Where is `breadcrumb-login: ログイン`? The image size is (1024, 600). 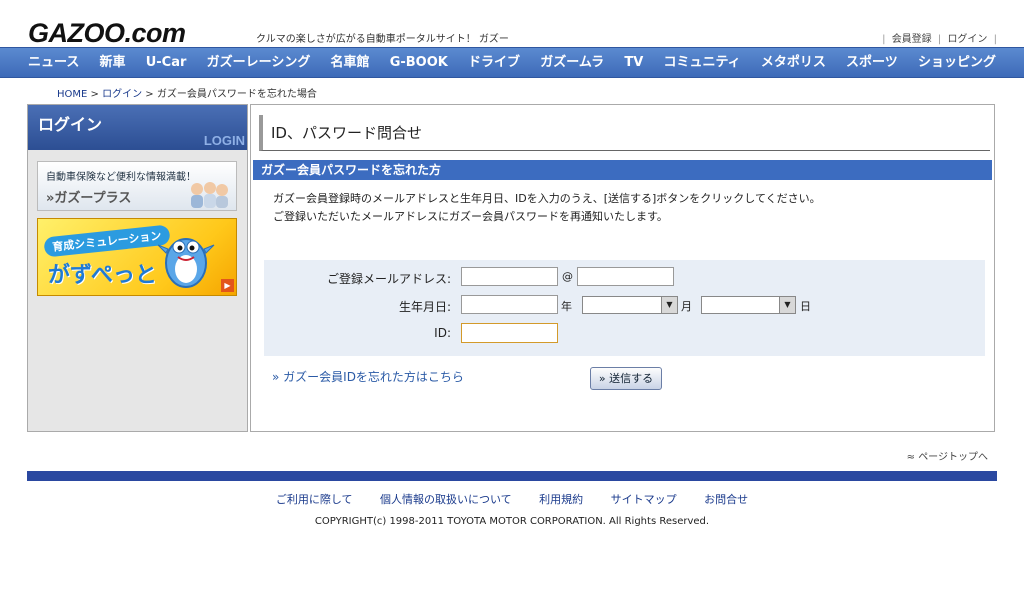
breadcrumb-login: ログイン is located at coordinates (122, 94).